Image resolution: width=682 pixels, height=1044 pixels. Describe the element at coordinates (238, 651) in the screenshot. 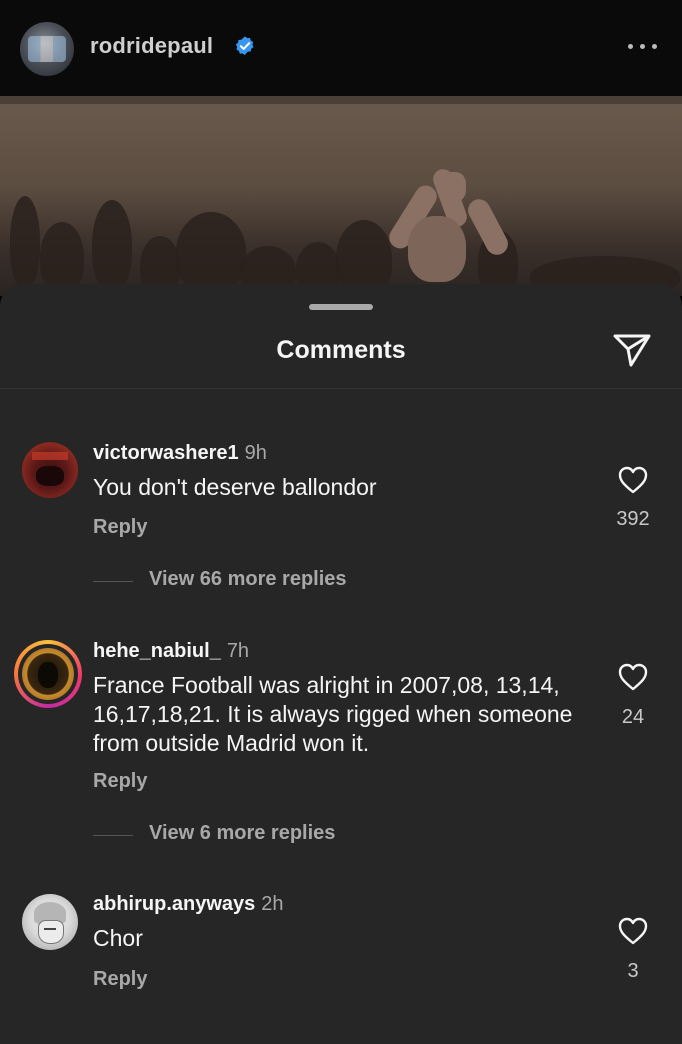

I see `comment-time: 7h` at that location.